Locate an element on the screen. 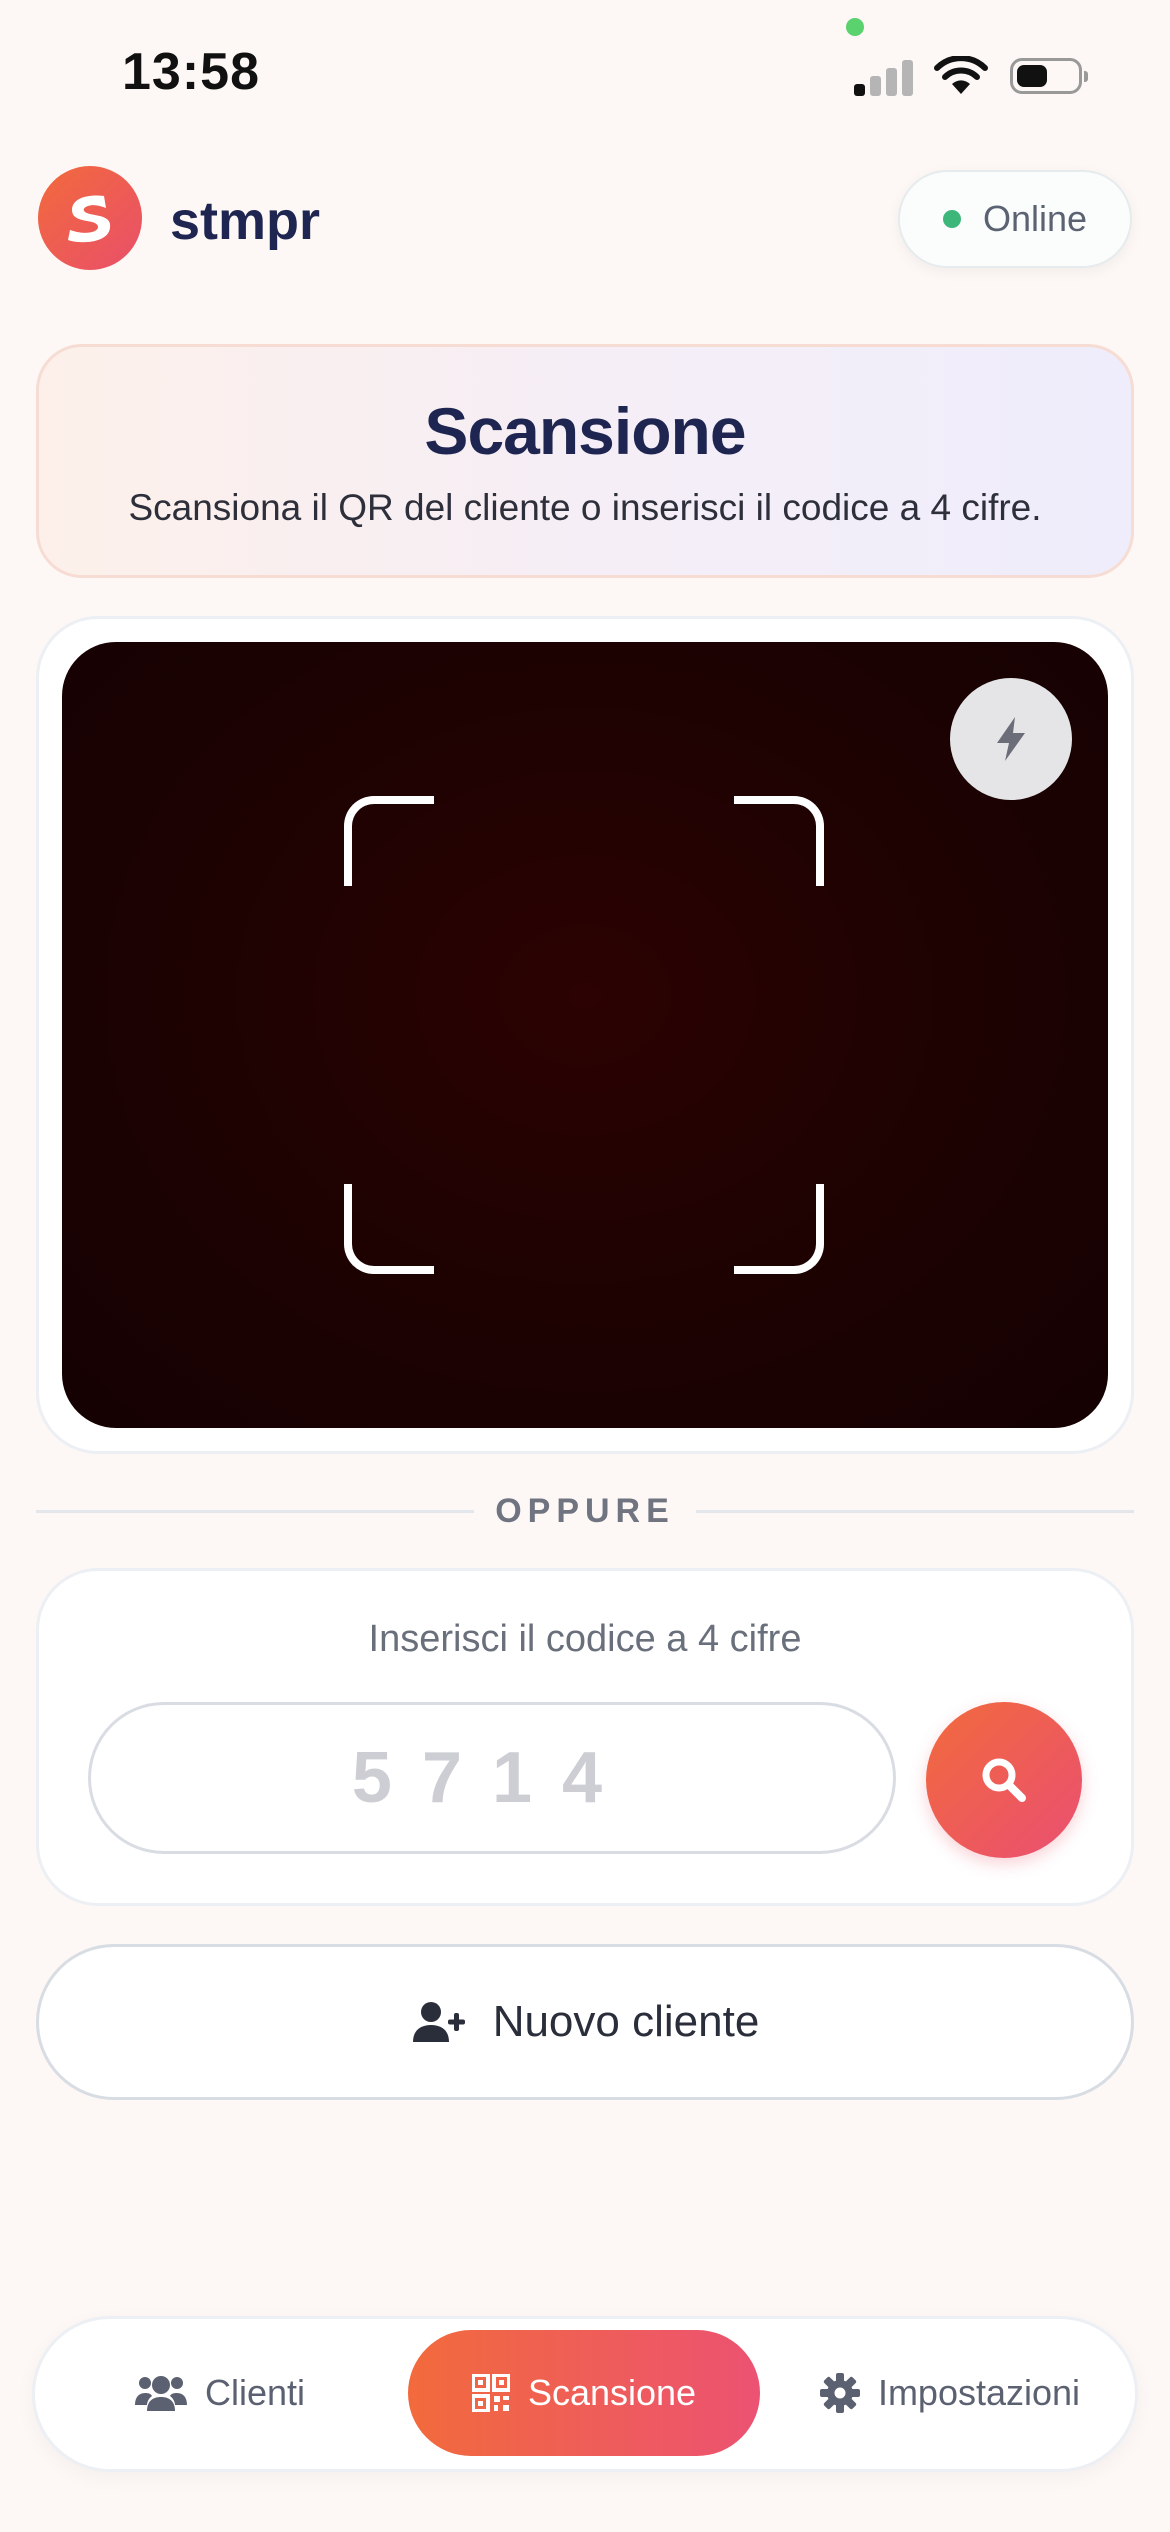 The height and width of the screenshot is (2532, 1170). nav-item-scansione: Scansione is located at coordinates (584, 2393).